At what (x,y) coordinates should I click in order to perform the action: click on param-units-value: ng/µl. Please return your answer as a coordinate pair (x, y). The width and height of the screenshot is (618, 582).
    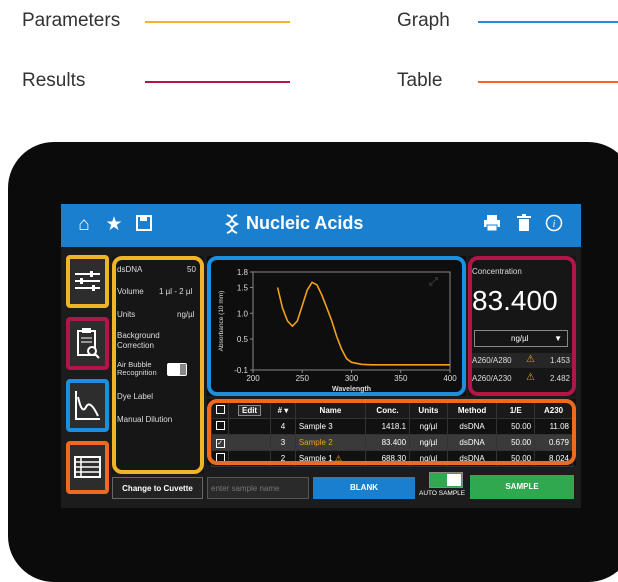
    Looking at the image, I should click on (186, 314).